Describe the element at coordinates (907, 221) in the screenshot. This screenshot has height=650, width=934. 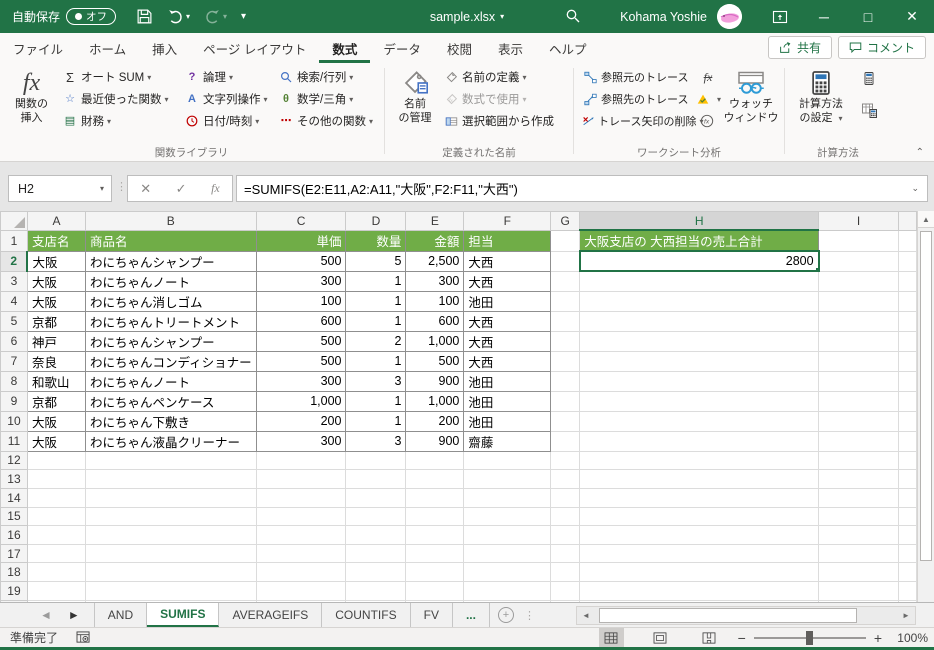
I see `col-header-partial` at that location.